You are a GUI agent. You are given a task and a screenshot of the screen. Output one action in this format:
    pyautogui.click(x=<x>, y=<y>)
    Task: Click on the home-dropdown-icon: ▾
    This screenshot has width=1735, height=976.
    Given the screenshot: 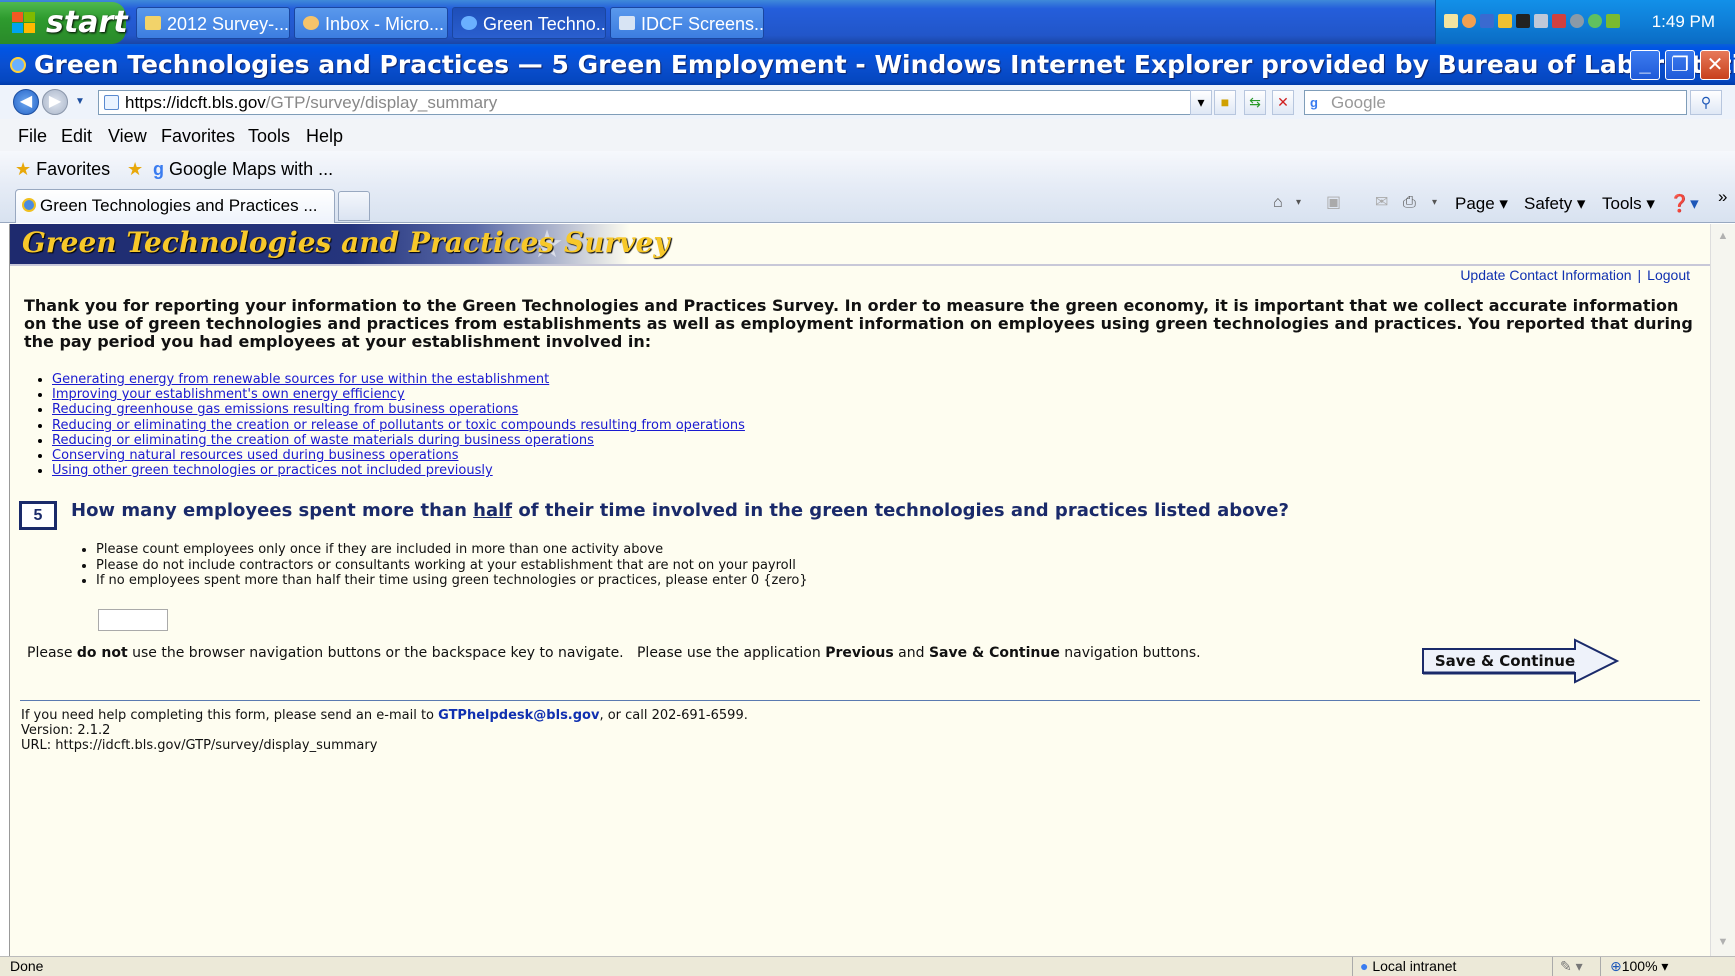 What is the action you would take?
    pyautogui.click(x=1305, y=203)
    